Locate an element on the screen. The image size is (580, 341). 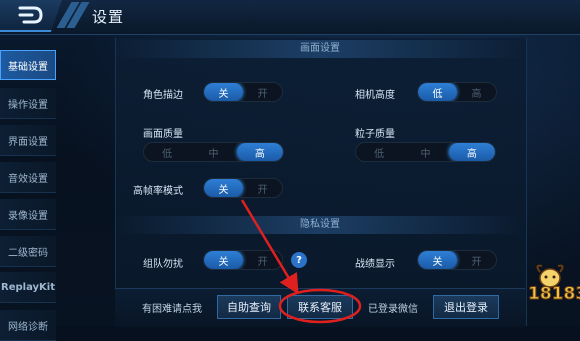
hfr-toggle: 关 开 is located at coordinates (243, 188).